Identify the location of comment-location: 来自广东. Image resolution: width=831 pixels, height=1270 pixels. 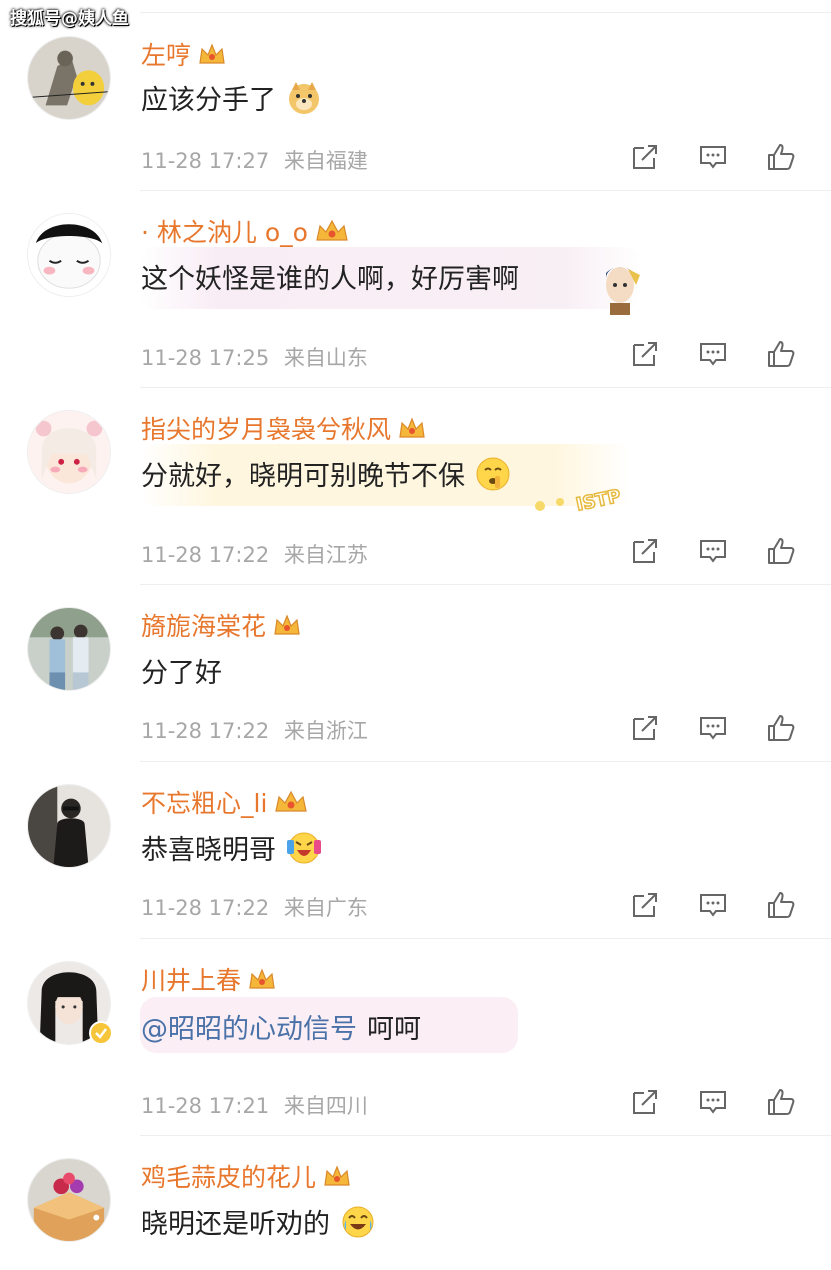
(325, 908).